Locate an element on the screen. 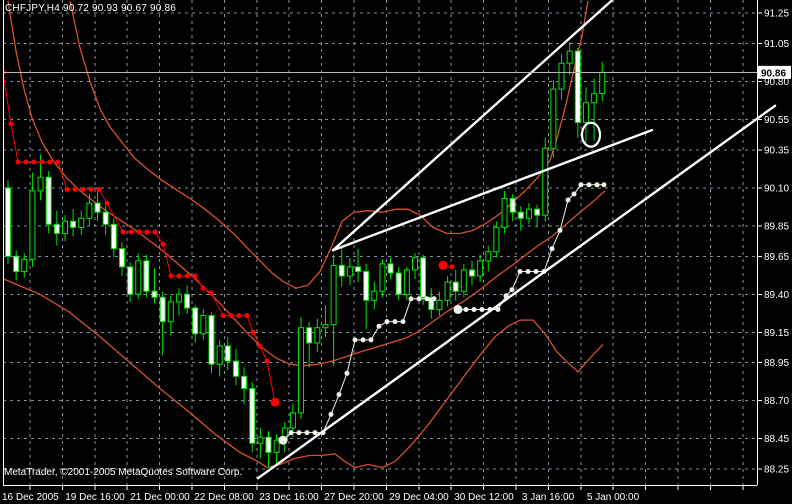 This screenshot has height=504, width=792. wedge-lower-line is located at coordinates (492, 190).